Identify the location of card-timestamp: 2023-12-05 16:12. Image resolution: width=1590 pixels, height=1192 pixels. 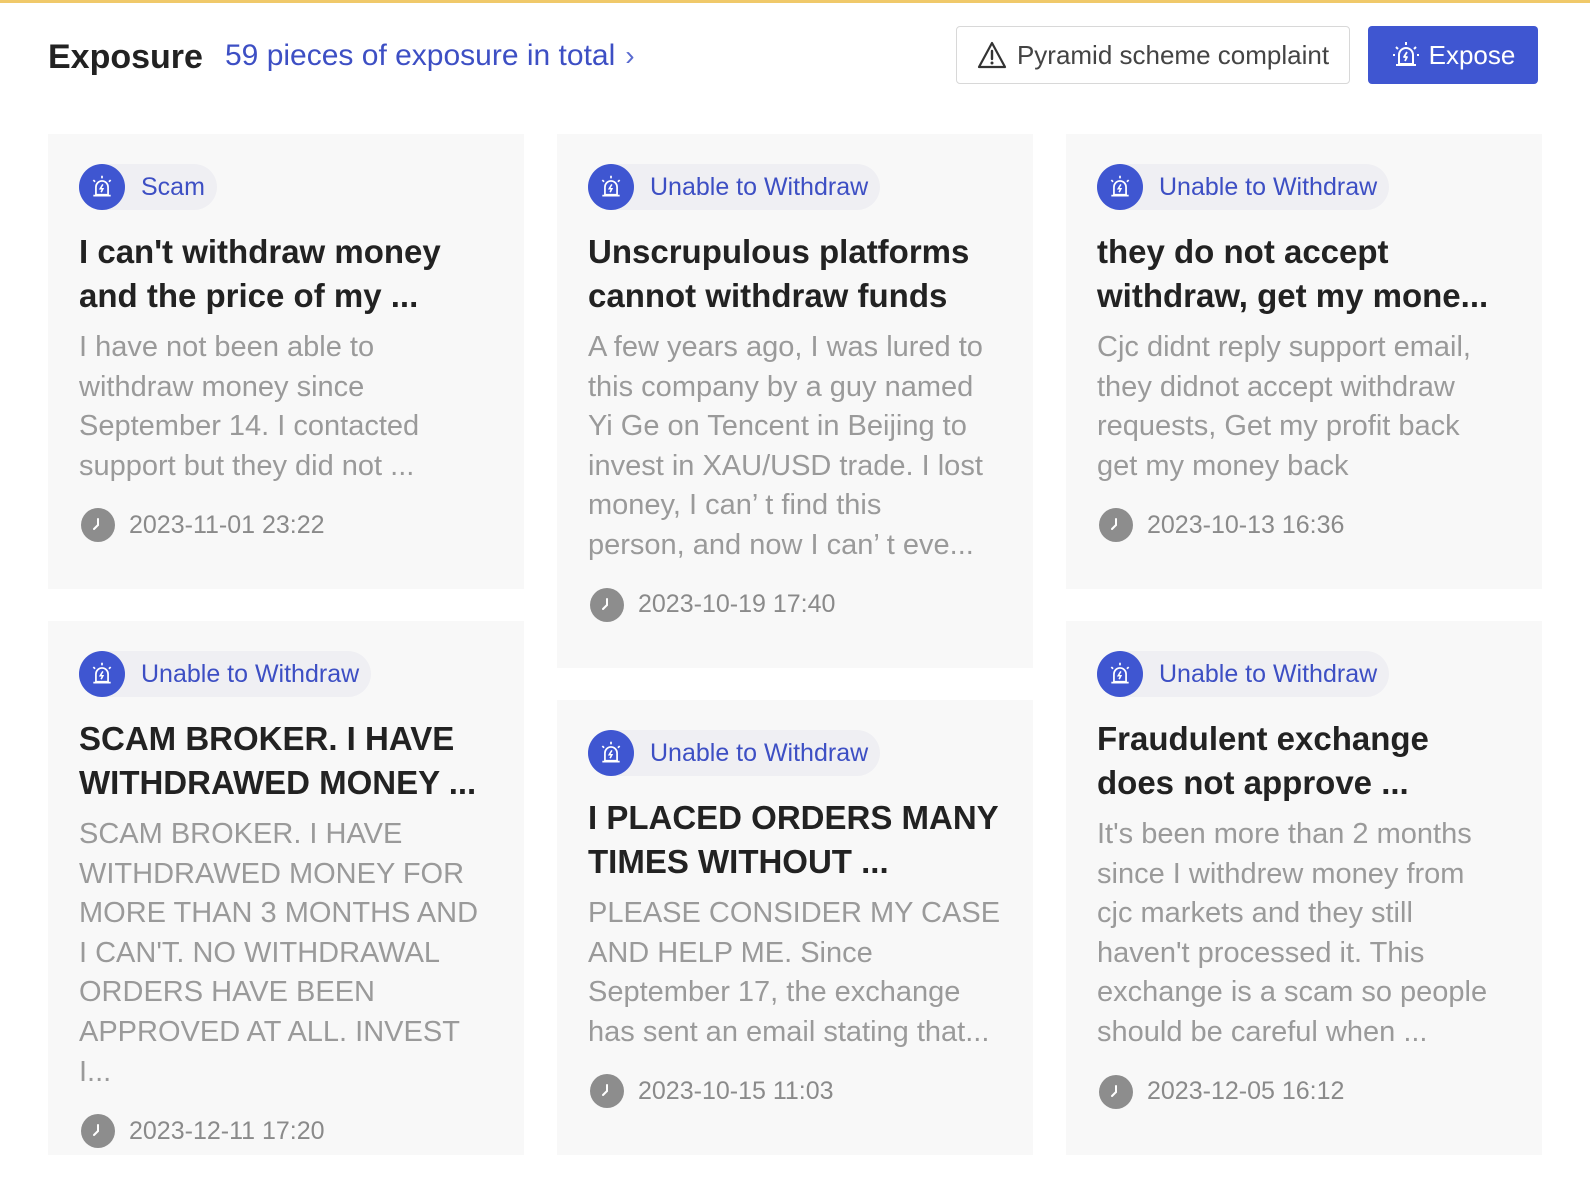
(1303, 1091).